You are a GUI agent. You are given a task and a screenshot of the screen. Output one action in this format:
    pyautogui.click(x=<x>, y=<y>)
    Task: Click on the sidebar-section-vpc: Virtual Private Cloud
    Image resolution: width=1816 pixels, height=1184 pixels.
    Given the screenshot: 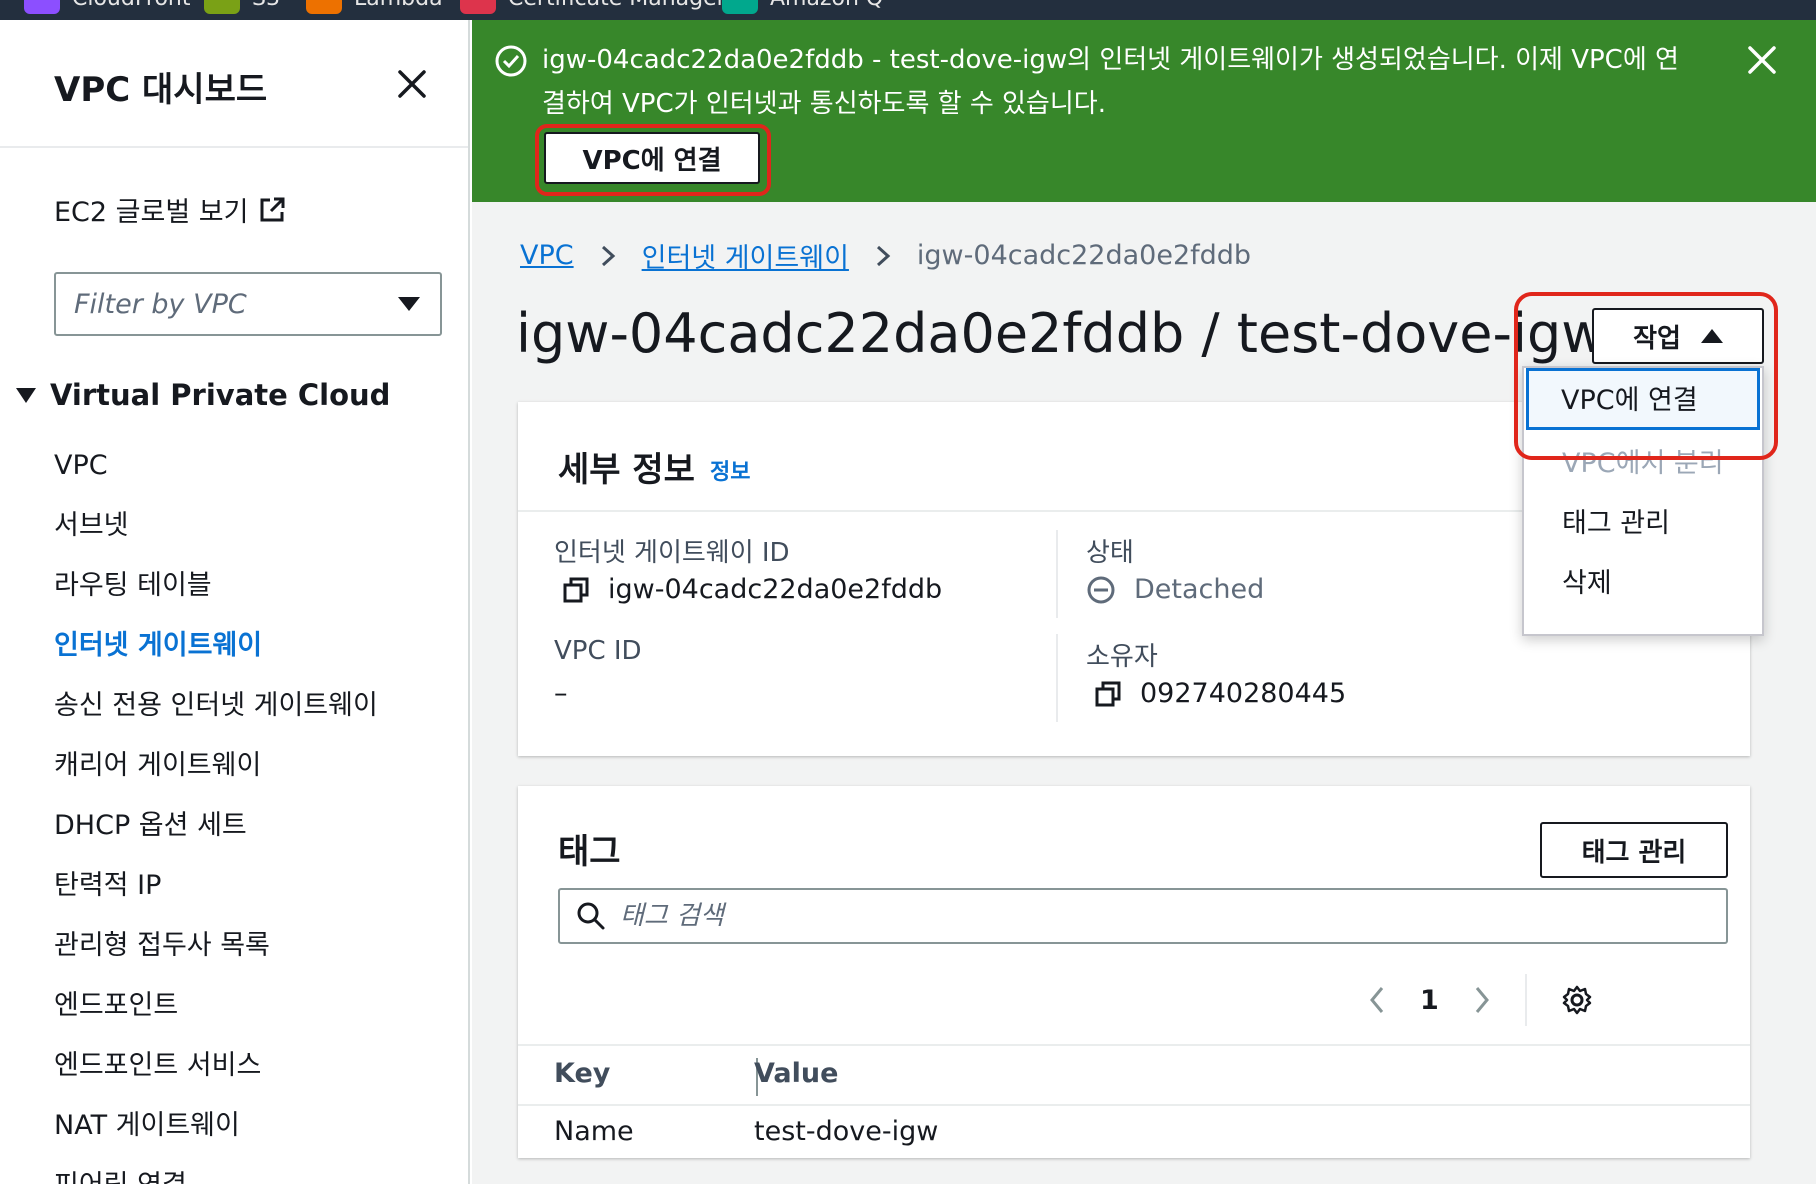 What is the action you would take?
    pyautogui.click(x=203, y=395)
    